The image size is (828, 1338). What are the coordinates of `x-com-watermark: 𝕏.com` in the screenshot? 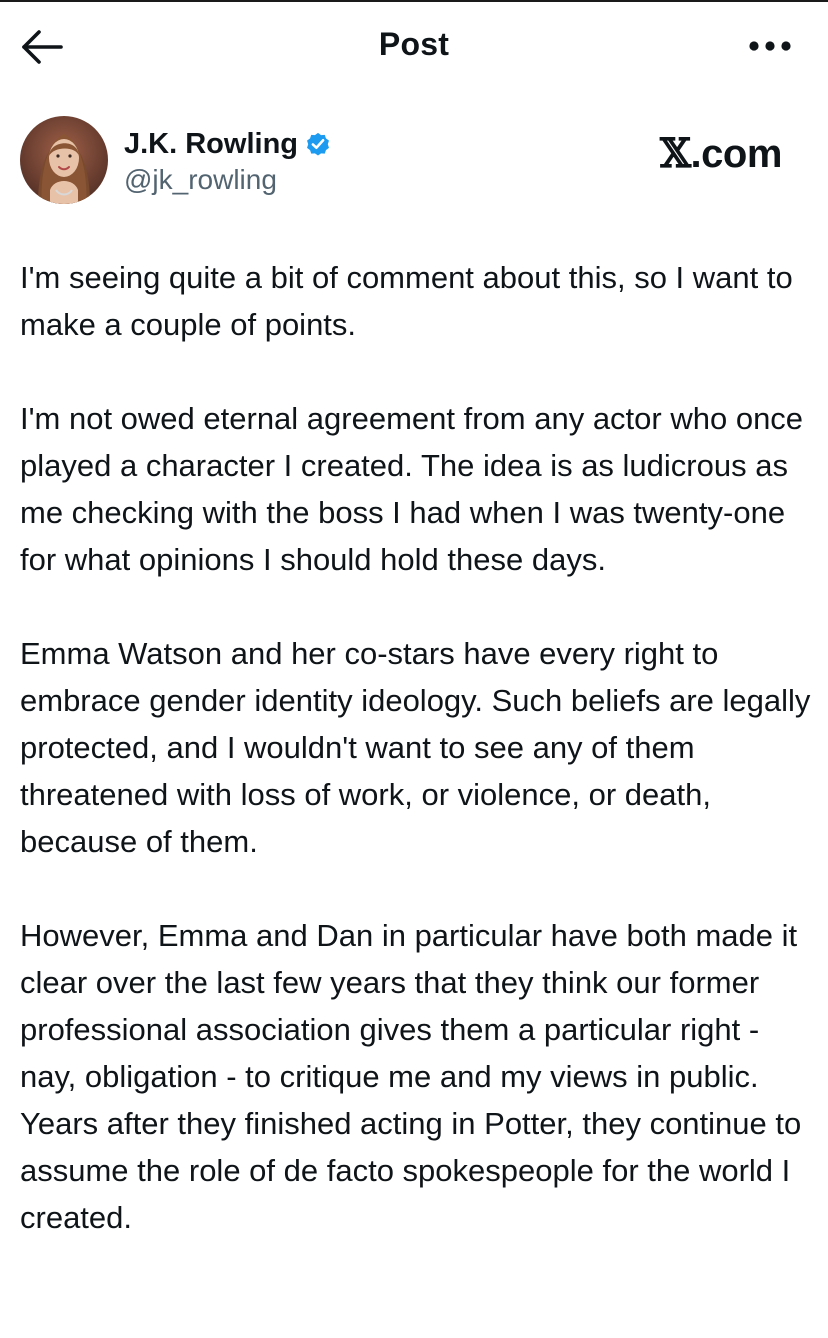 It's located at (721, 153).